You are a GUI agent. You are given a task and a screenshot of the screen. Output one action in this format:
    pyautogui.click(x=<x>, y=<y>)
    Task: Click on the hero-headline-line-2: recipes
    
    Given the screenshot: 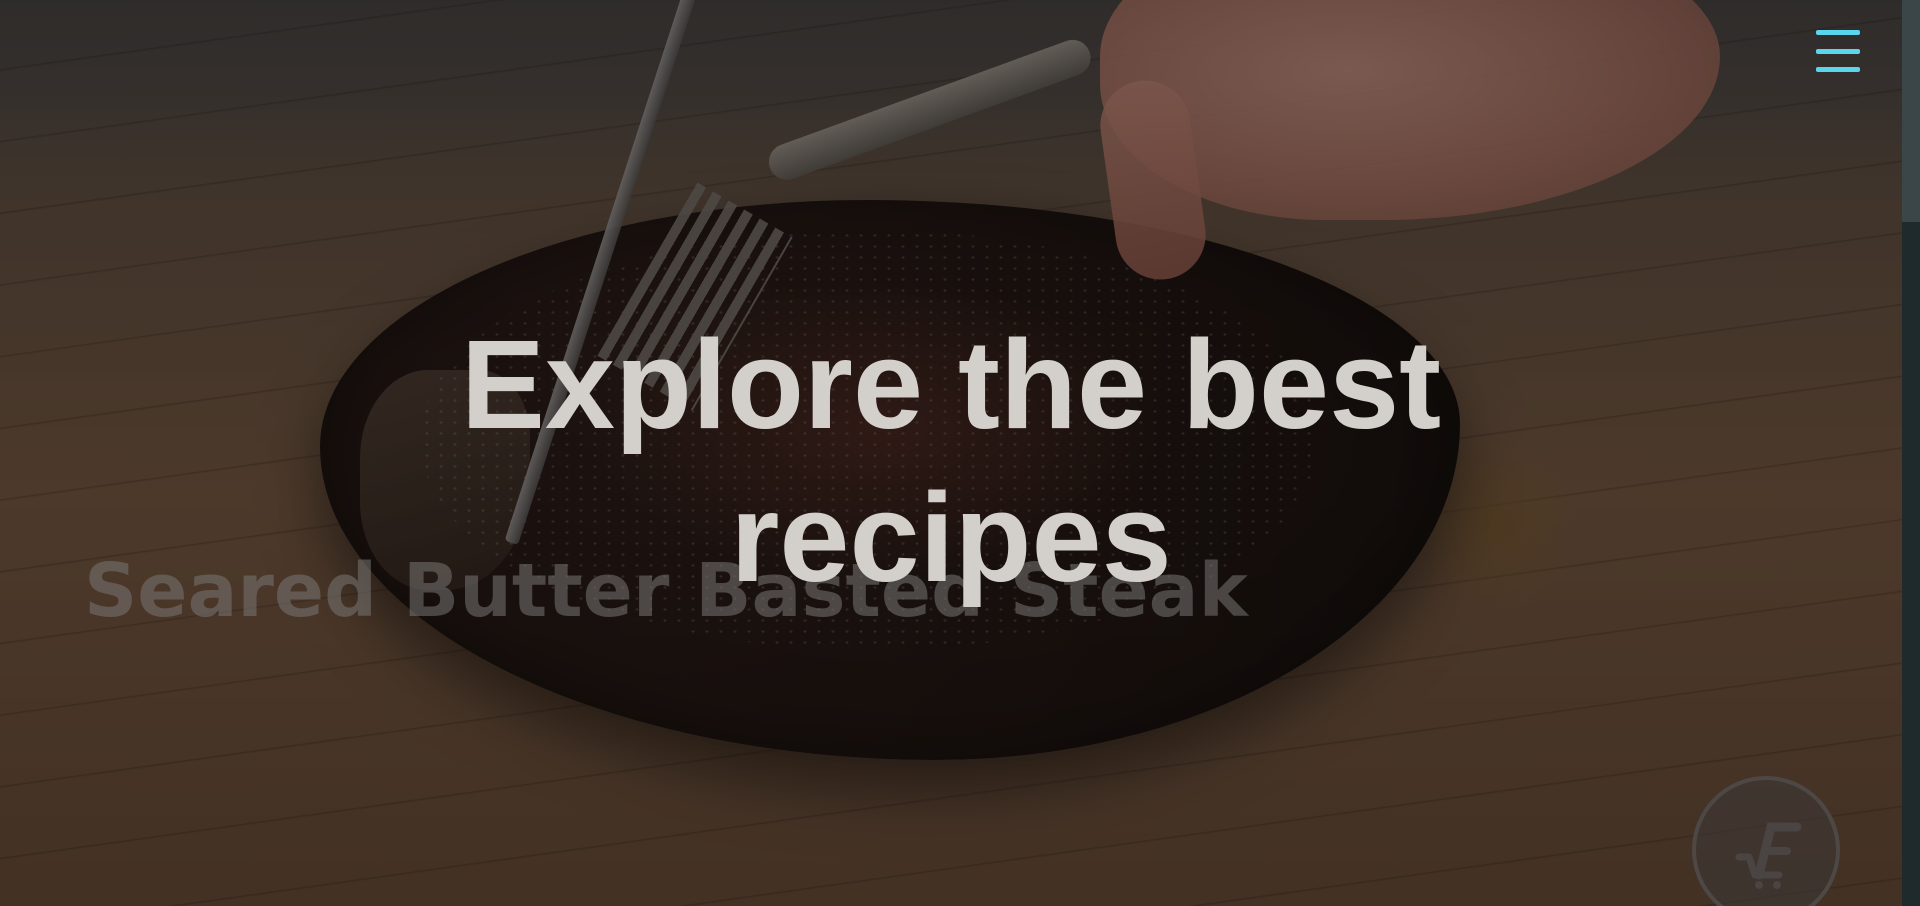 What is the action you would take?
    pyautogui.click(x=951, y=537)
    